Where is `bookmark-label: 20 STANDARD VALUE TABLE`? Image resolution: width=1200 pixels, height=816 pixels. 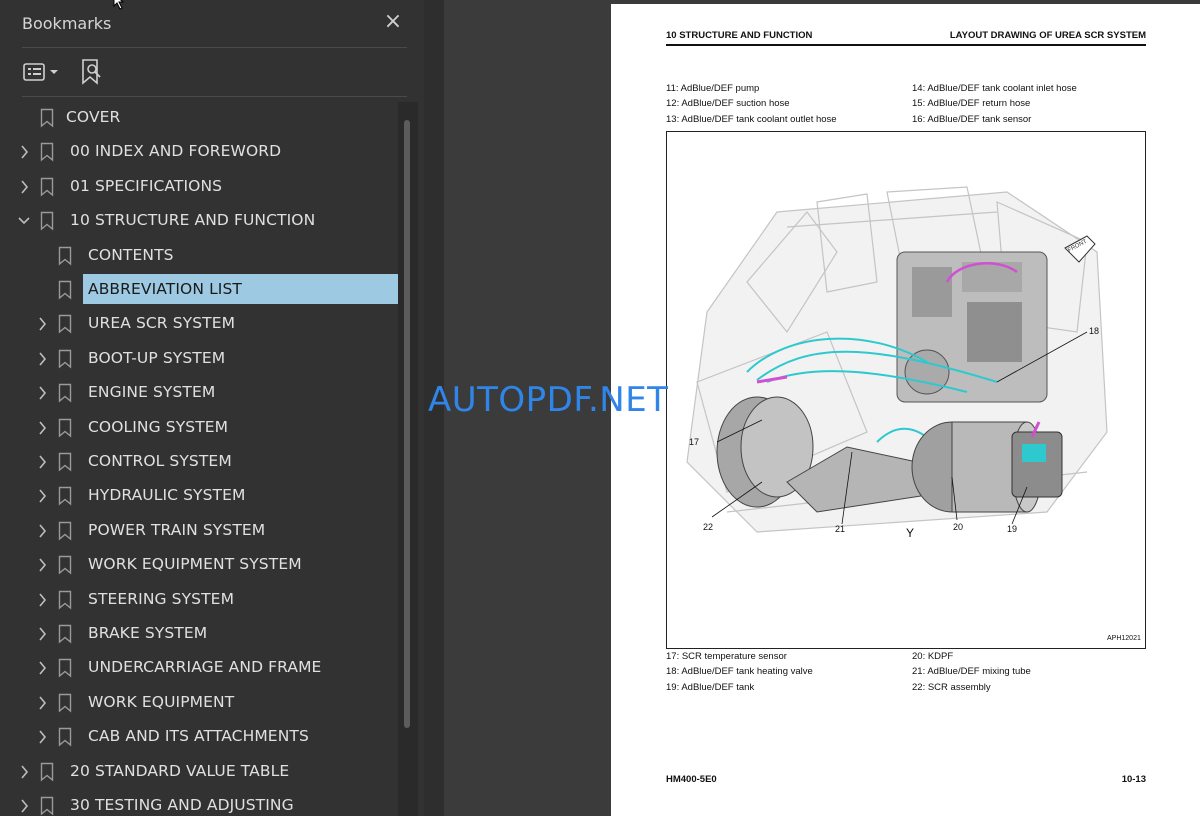 bookmark-label: 20 STANDARD VALUE TABLE is located at coordinates (180, 770).